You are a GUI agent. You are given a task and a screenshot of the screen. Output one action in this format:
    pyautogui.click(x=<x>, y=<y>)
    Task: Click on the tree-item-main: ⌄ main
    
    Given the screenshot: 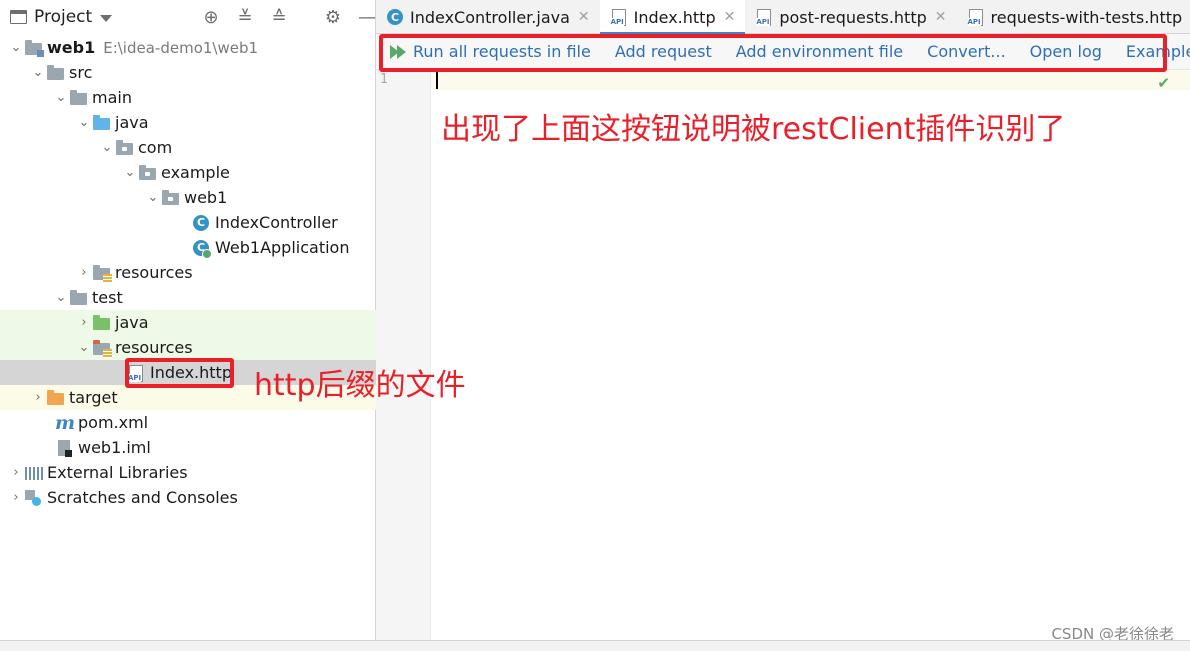 What is the action you would take?
    pyautogui.click(x=188, y=97)
    